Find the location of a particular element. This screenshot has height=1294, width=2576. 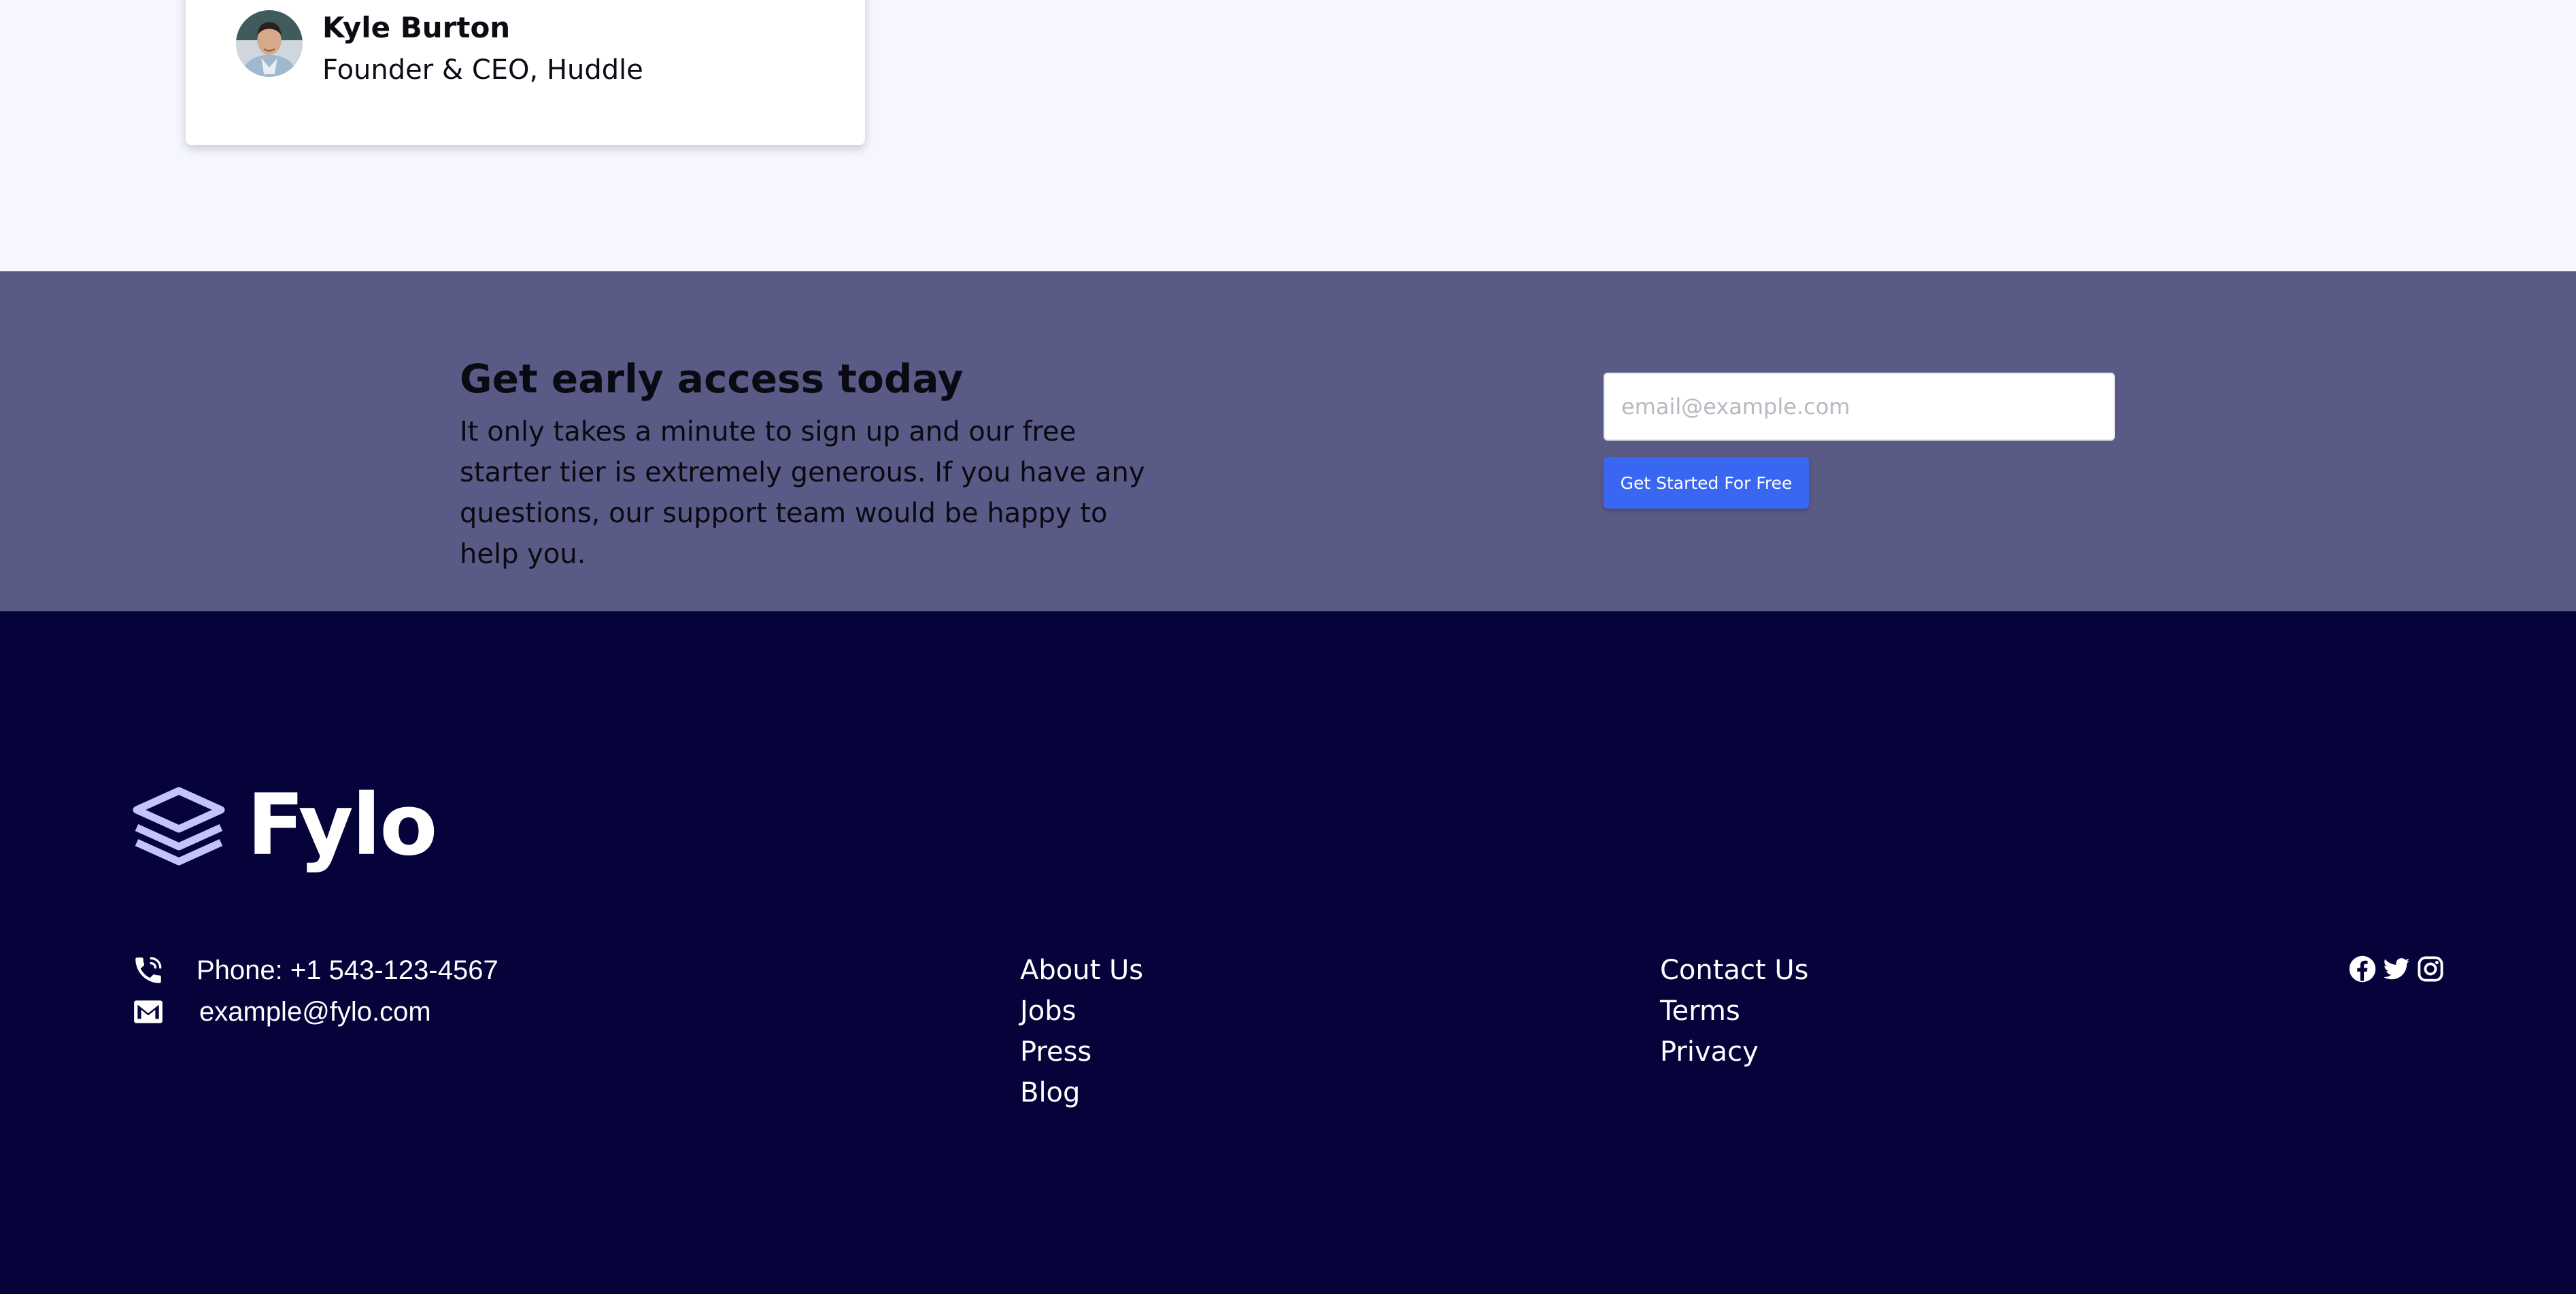

mail-icon is located at coordinates (148, 1011).